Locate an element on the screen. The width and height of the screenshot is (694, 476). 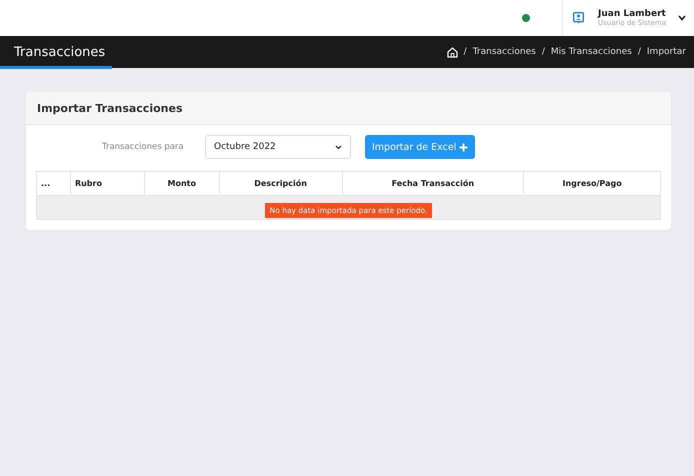
breadcrumb-link: Transacciones is located at coordinates (504, 52).